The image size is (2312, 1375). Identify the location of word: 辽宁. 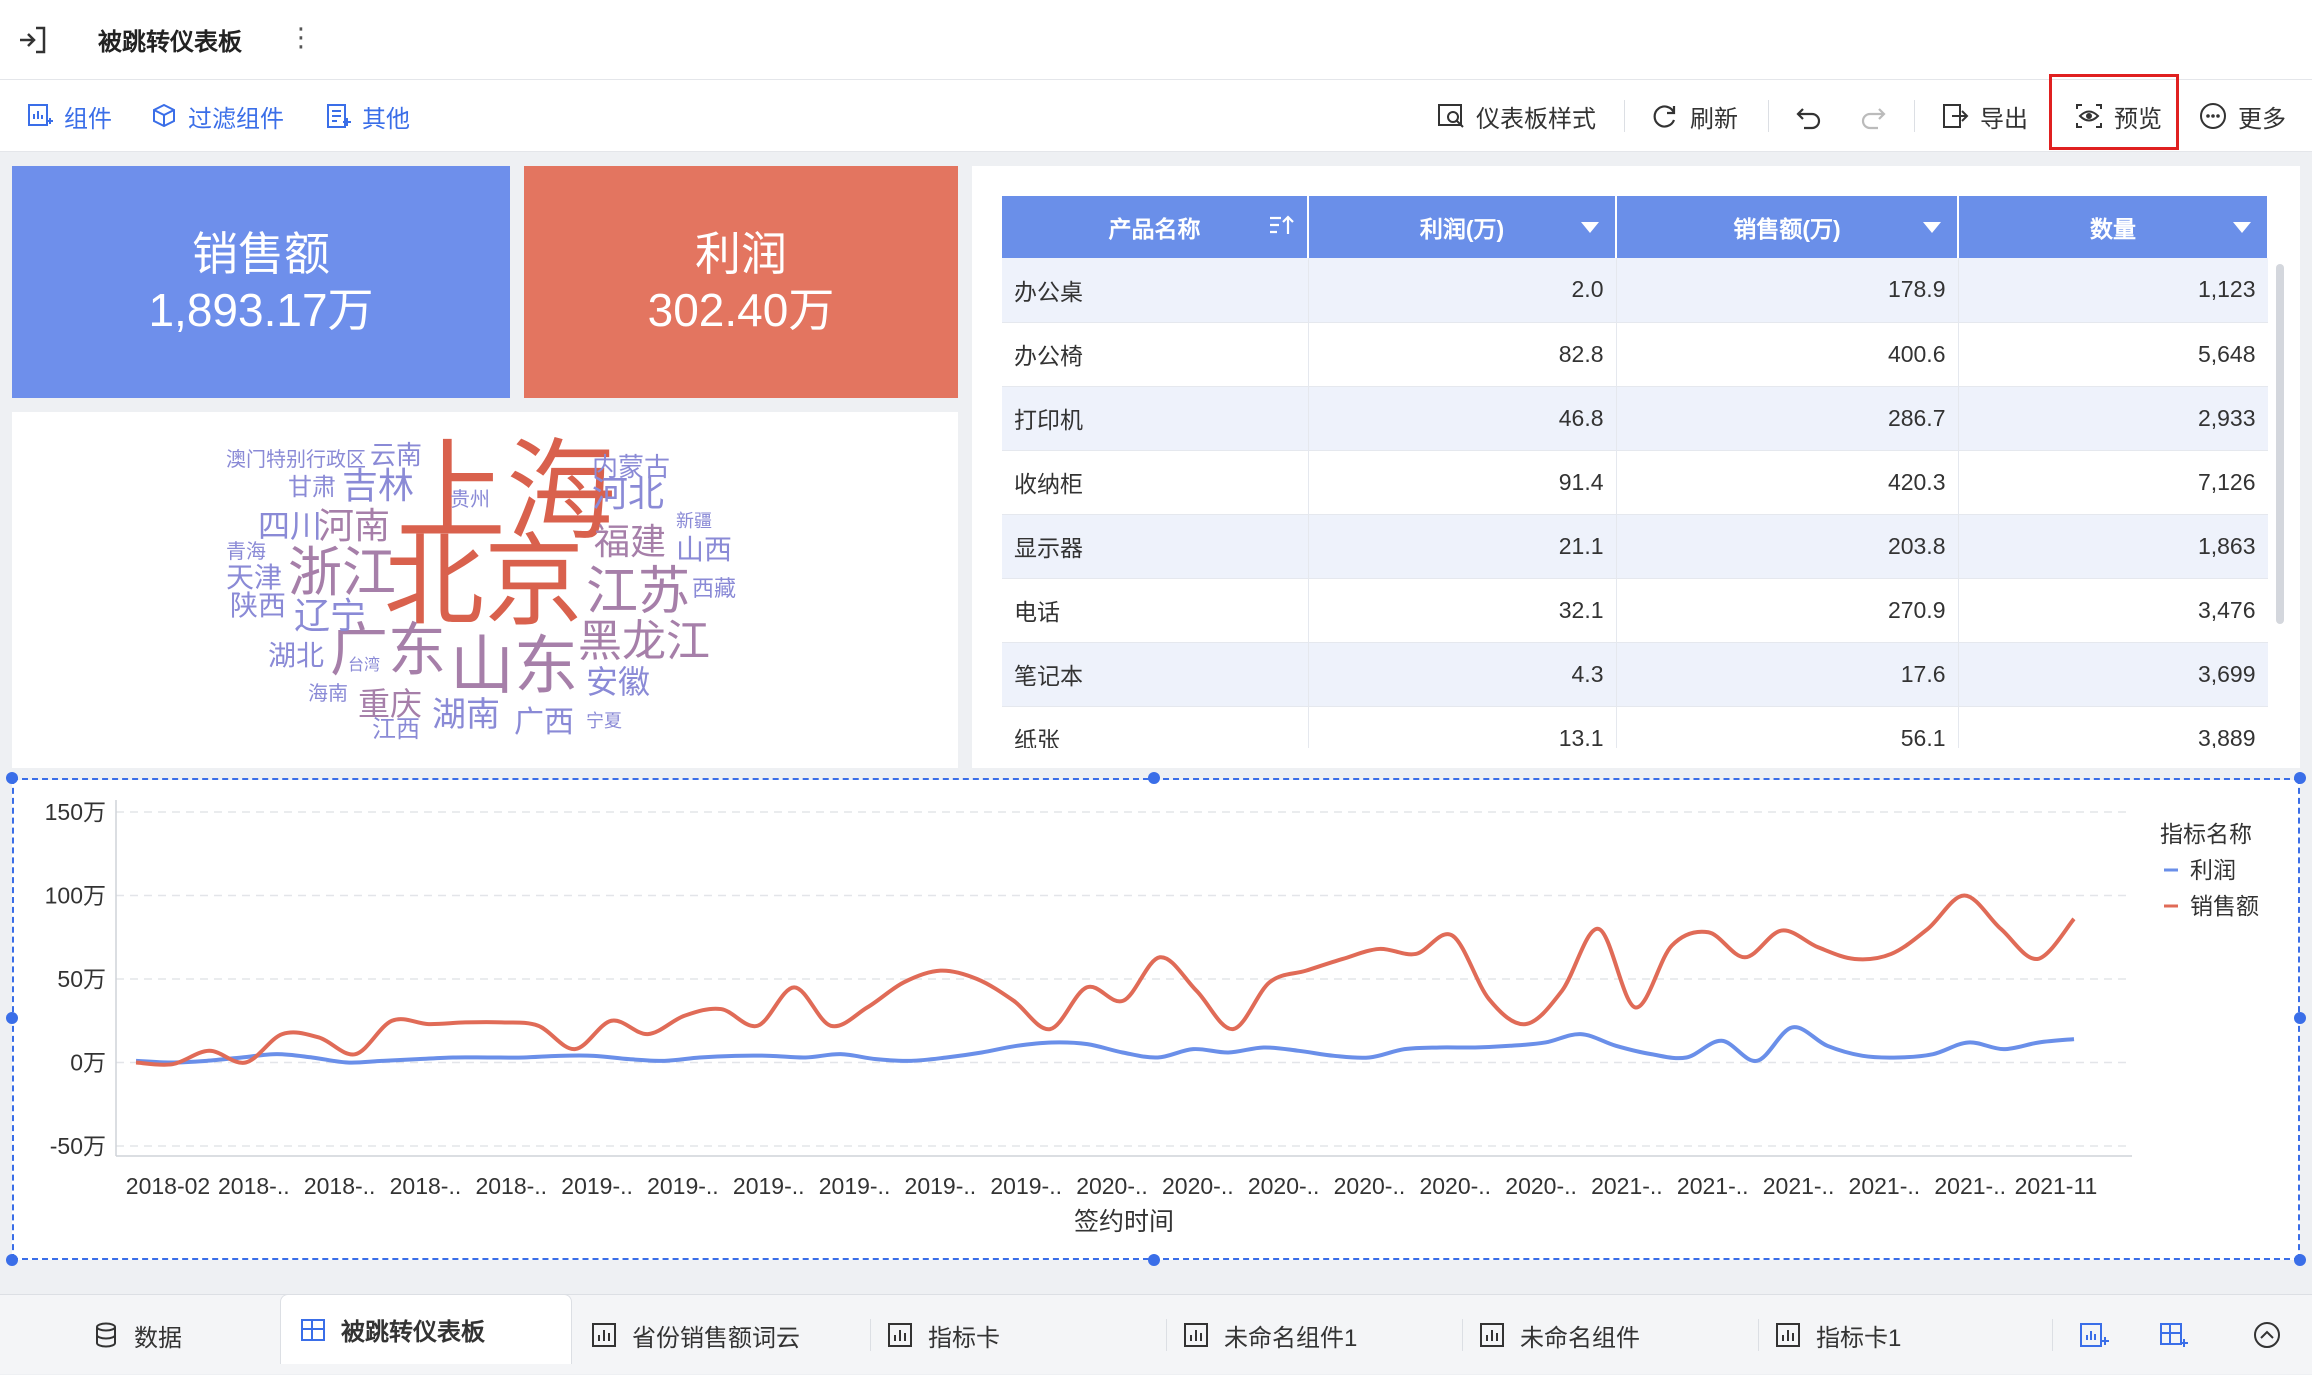
(330, 615).